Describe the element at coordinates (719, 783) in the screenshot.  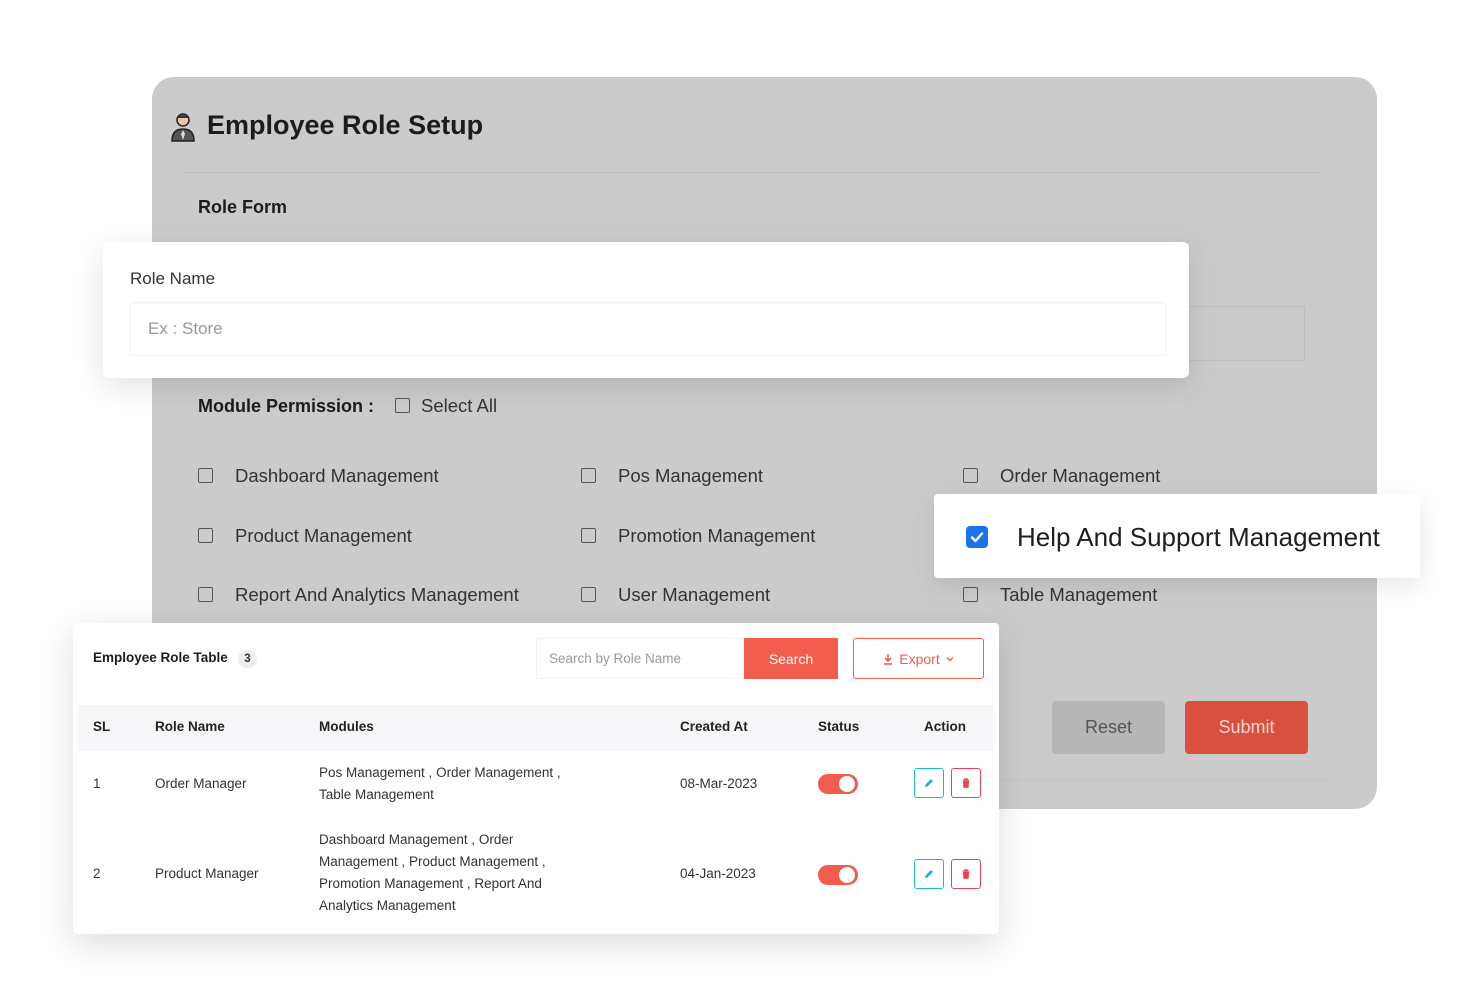
I see `cell-created-at: 08-Mar-2023` at that location.